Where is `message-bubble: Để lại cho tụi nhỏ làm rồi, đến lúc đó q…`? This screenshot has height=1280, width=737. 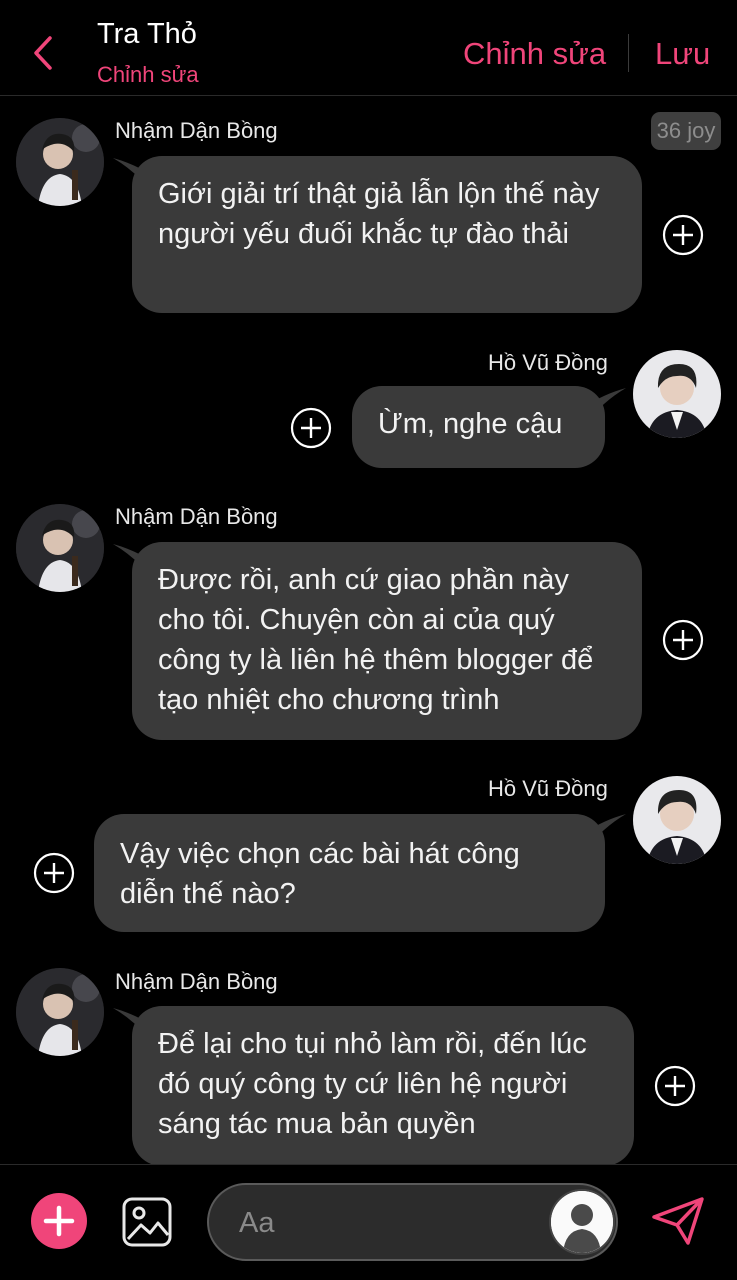
message-bubble: Để lại cho tụi nhỏ làm rồi, đến lúc đó q… is located at coordinates (383, 1085).